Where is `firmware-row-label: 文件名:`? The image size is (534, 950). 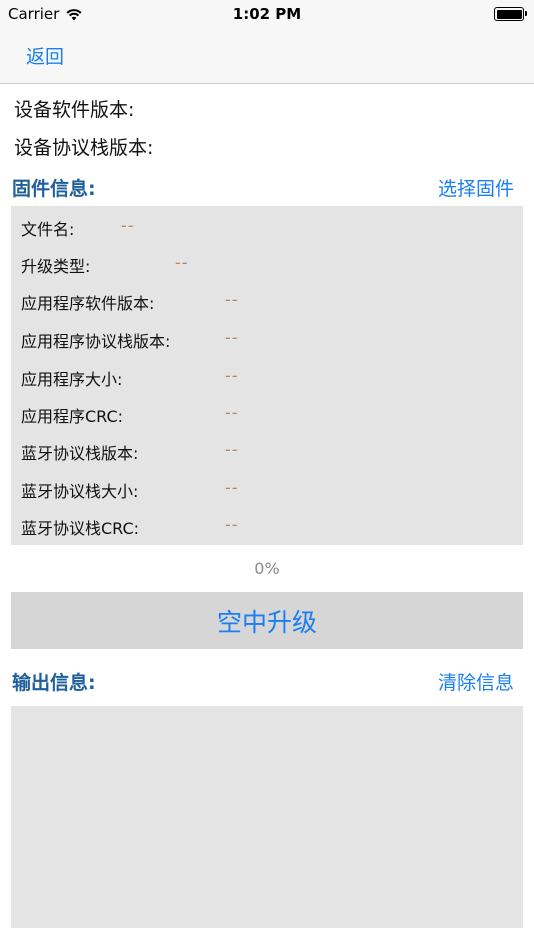 firmware-row-label: 文件名: is located at coordinates (48, 229).